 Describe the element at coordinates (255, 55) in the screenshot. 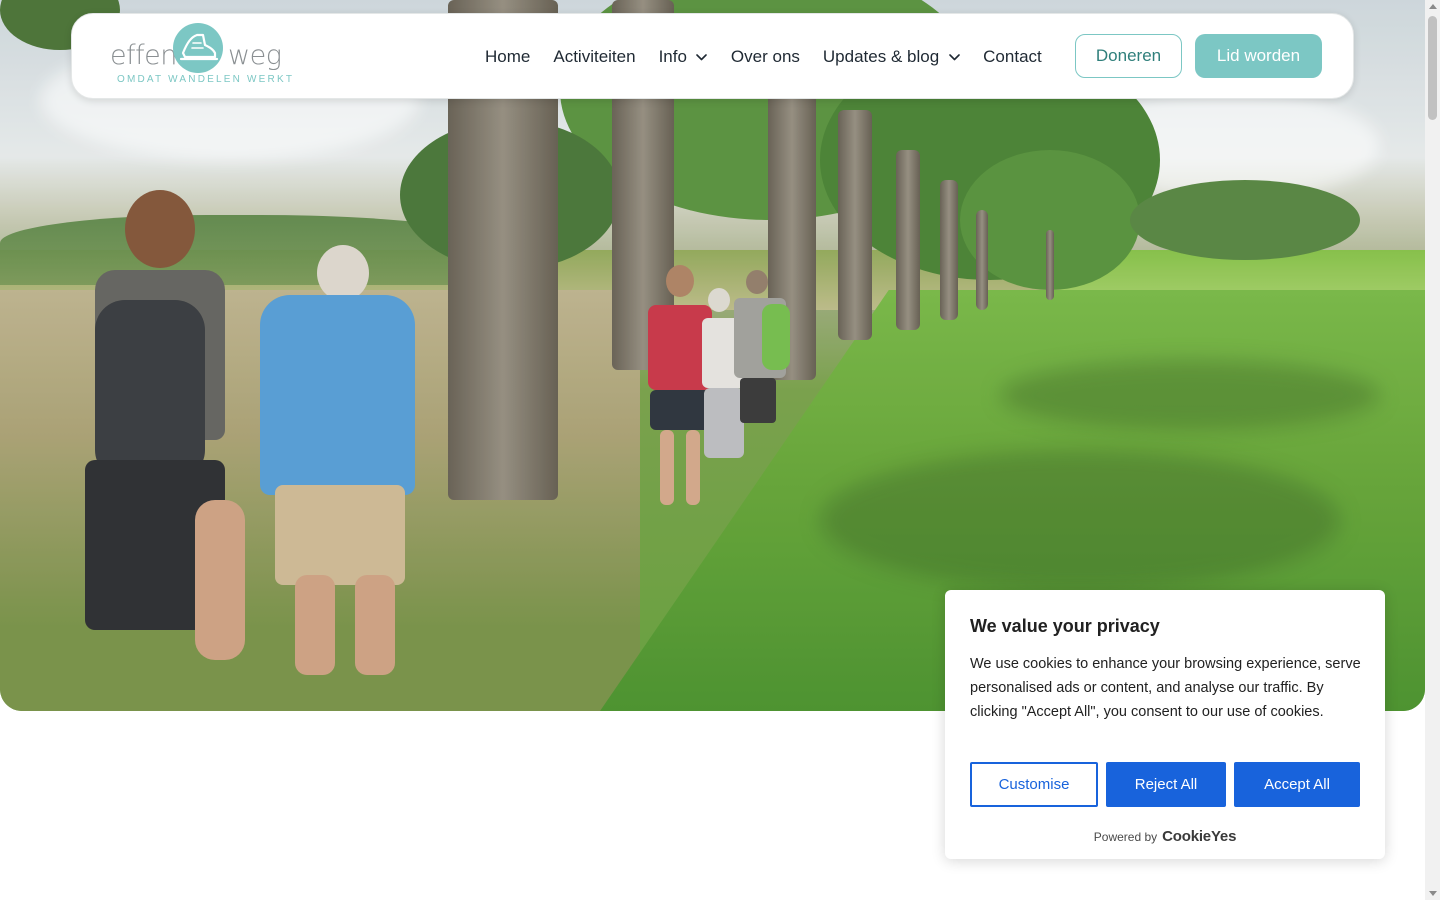

I see `logo-word-weg: weg` at that location.